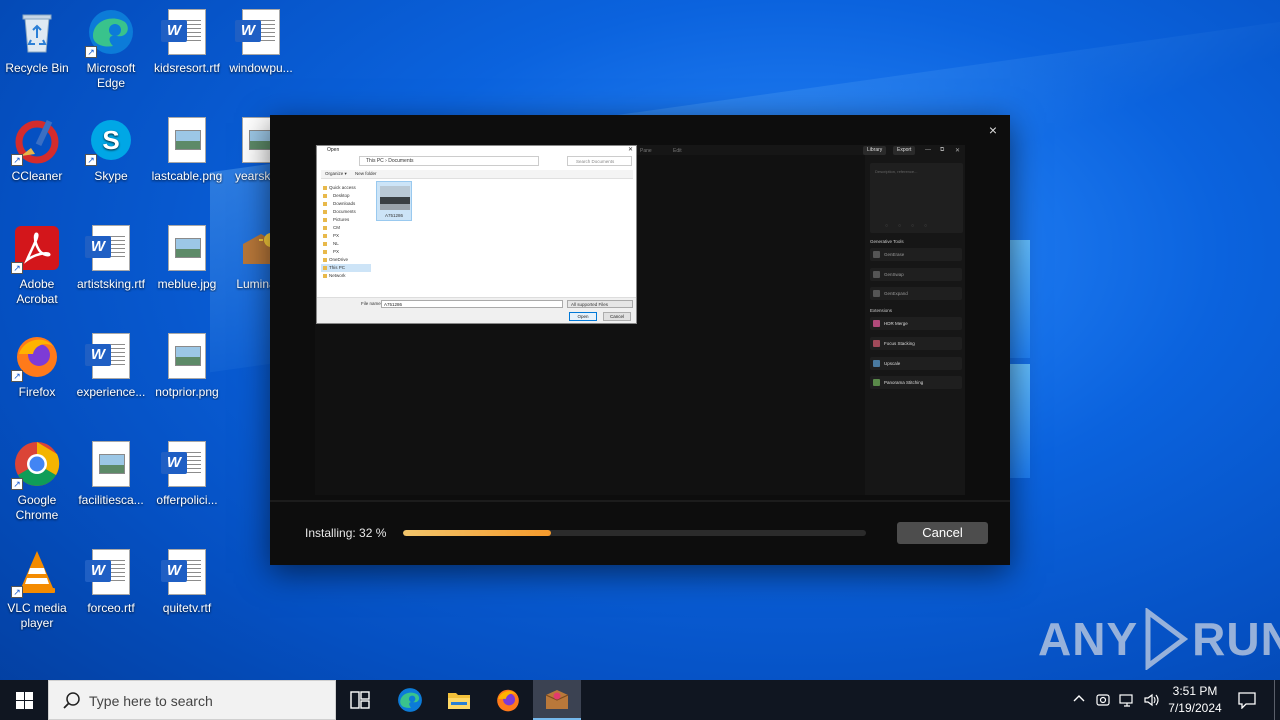 The image size is (1280, 720). I want to click on preview-generative-item: GenExpand, so click(916, 293).